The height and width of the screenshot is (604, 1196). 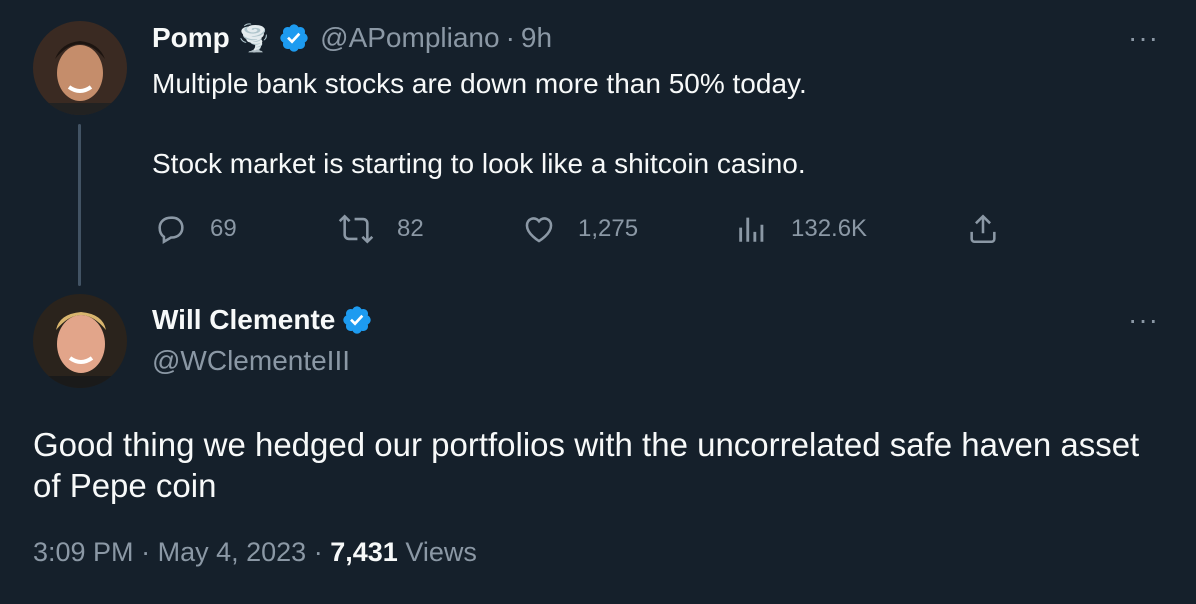 What do you see at coordinates (254, 37) in the screenshot?
I see `tornado-emoji: 🌪️` at bounding box center [254, 37].